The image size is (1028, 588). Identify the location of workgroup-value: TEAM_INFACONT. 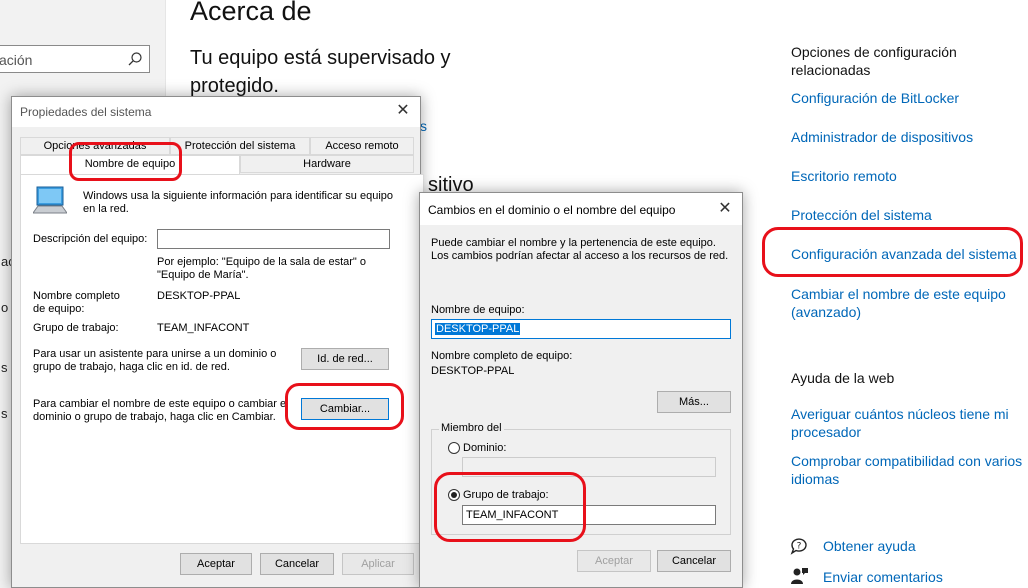
(203, 328).